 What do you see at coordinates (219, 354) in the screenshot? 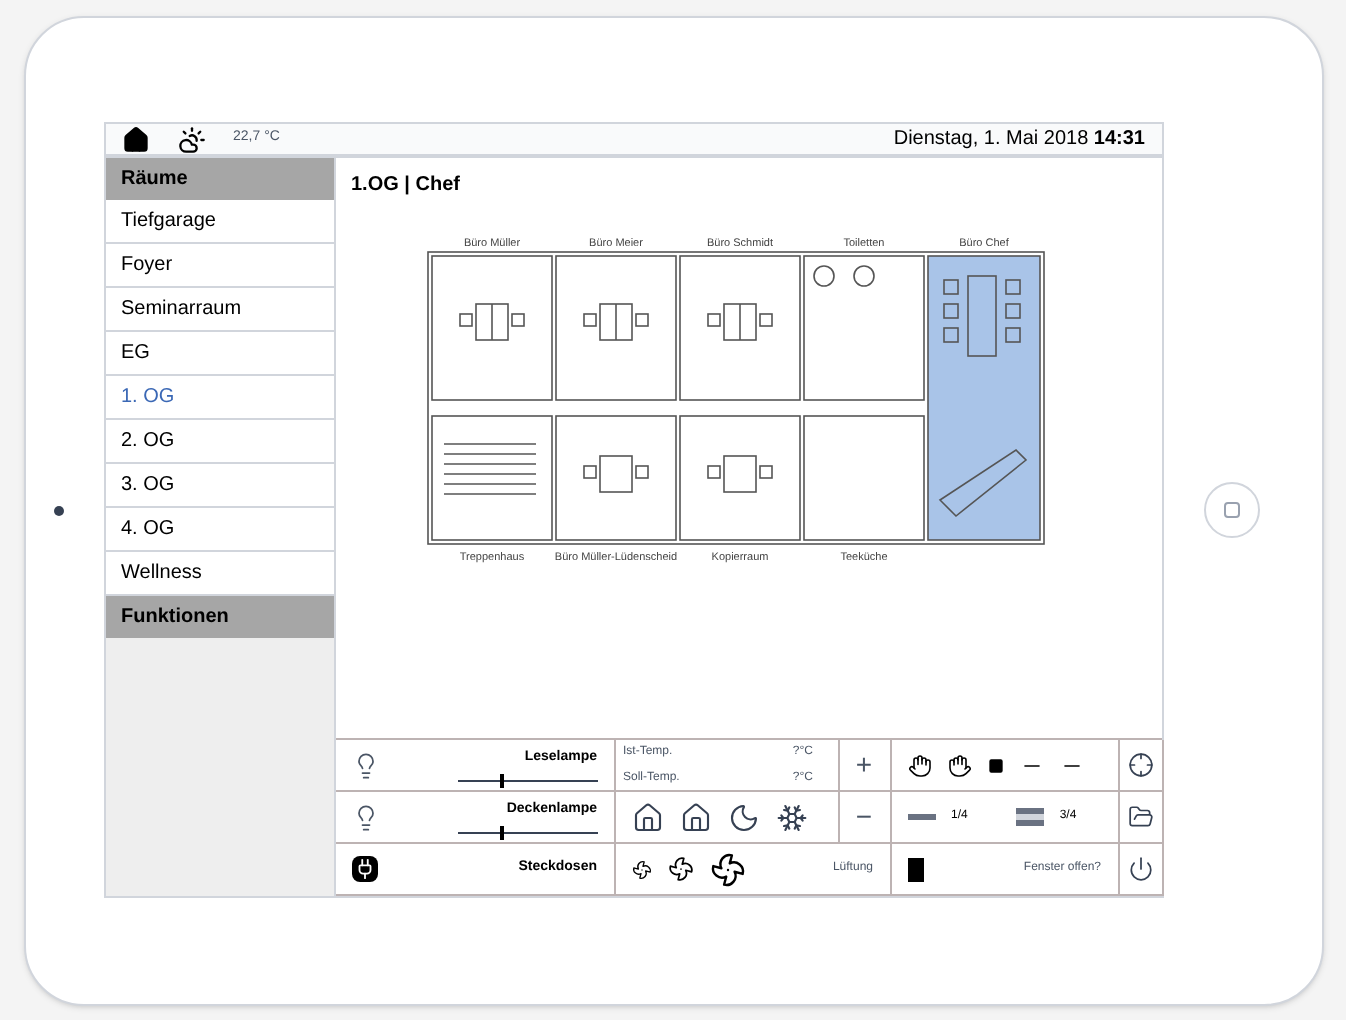
I see `room-item: EG` at bounding box center [219, 354].